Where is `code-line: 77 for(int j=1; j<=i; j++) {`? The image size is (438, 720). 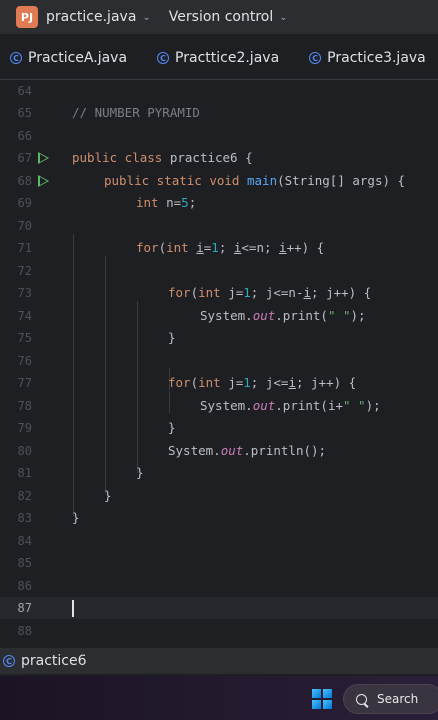 code-line: 77 for(int j=1; j<=i; j++) { is located at coordinates (219, 383).